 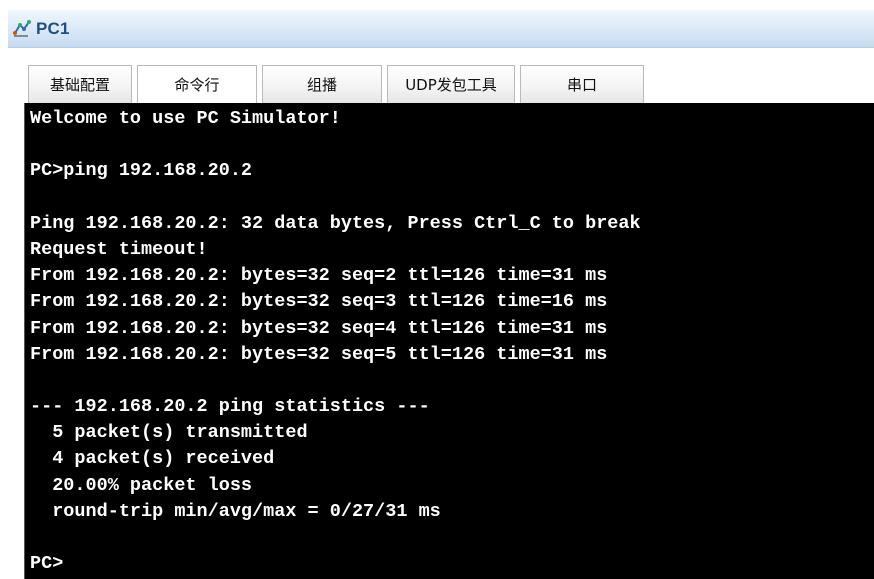 I want to click on terminal-line: PC>ping 192.168.20.2, so click(x=141, y=171).